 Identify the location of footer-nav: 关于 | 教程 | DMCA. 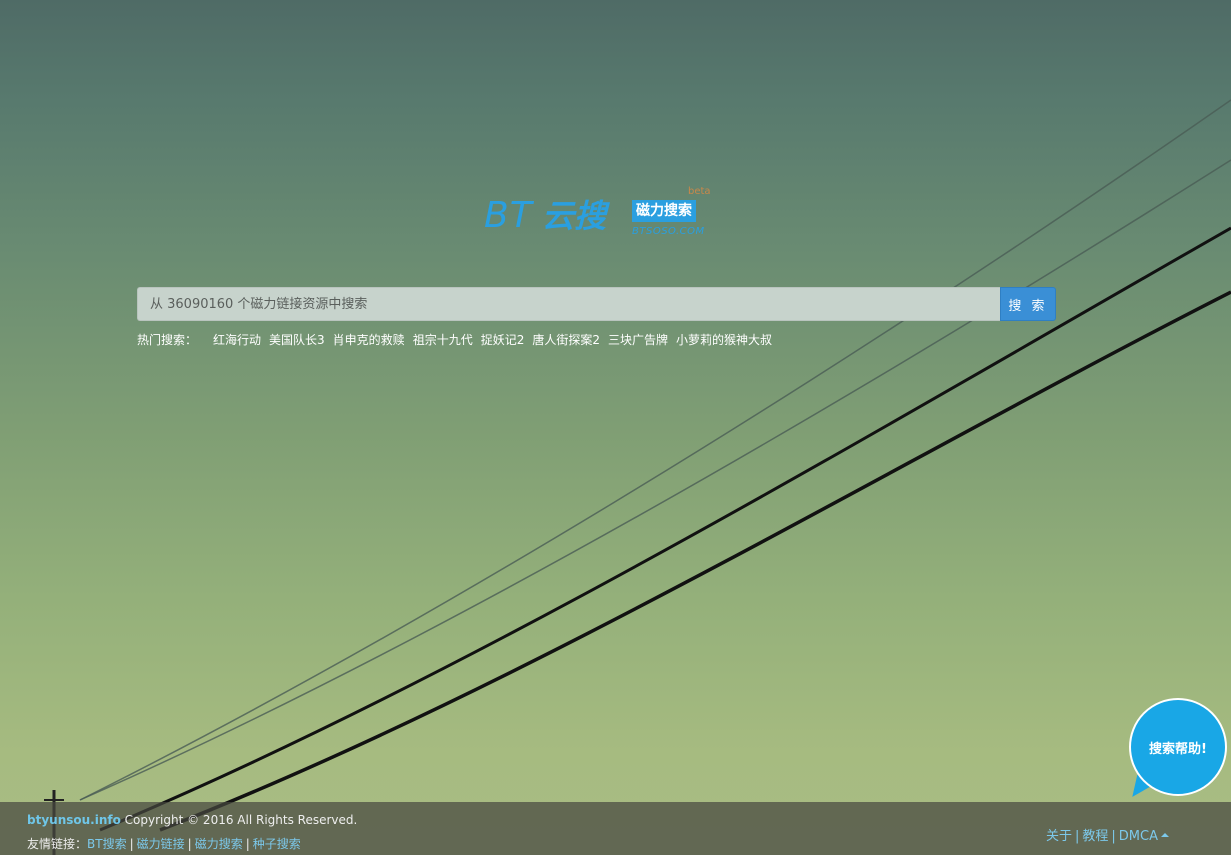
(1107, 834).